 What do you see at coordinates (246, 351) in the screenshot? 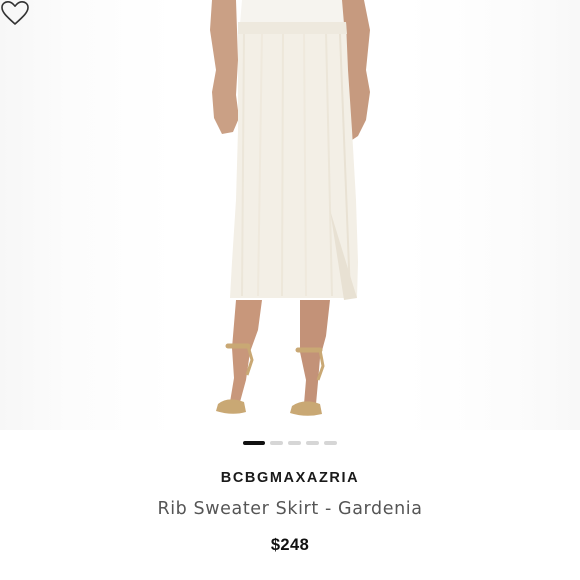
I see `left-leg` at bounding box center [246, 351].